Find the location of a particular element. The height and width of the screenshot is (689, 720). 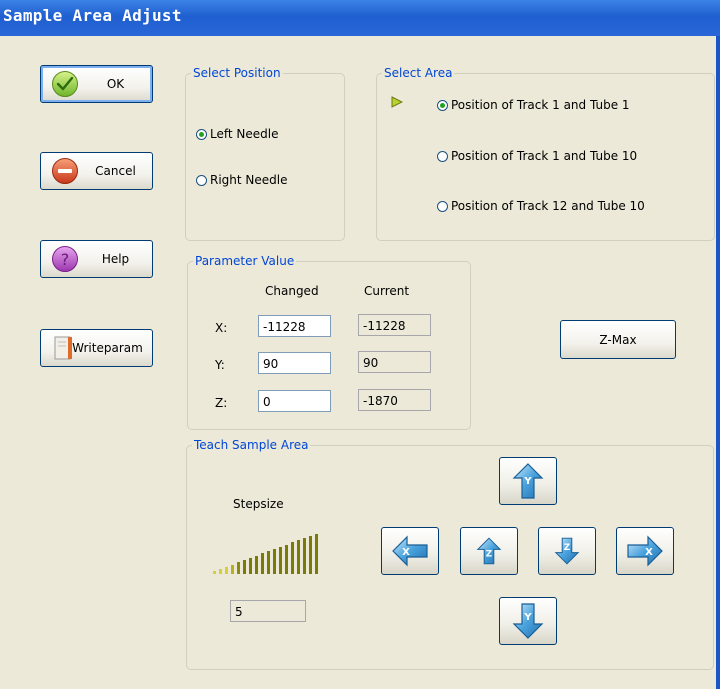

current-column-header: Current is located at coordinates (387, 291).